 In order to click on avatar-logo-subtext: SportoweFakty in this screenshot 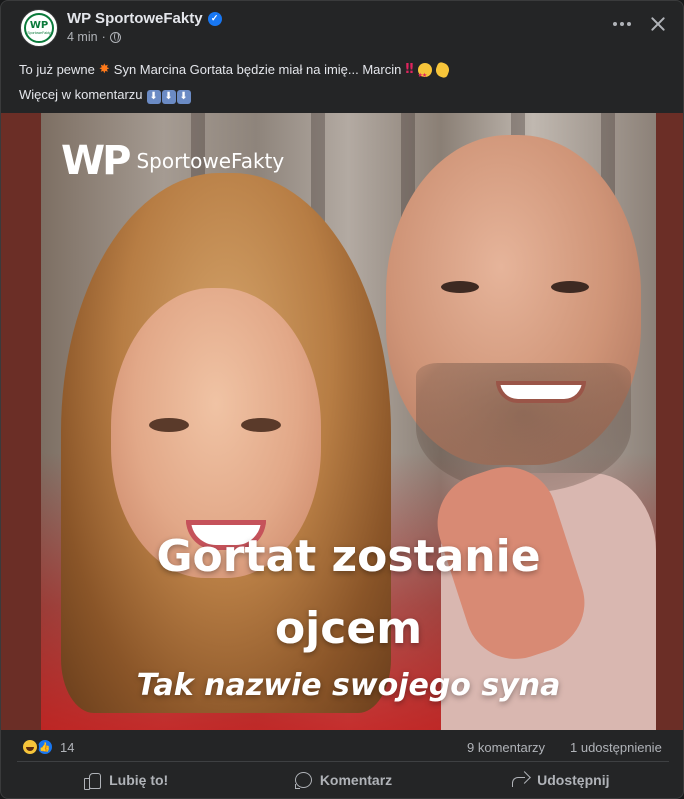, I will do `click(39, 33)`.